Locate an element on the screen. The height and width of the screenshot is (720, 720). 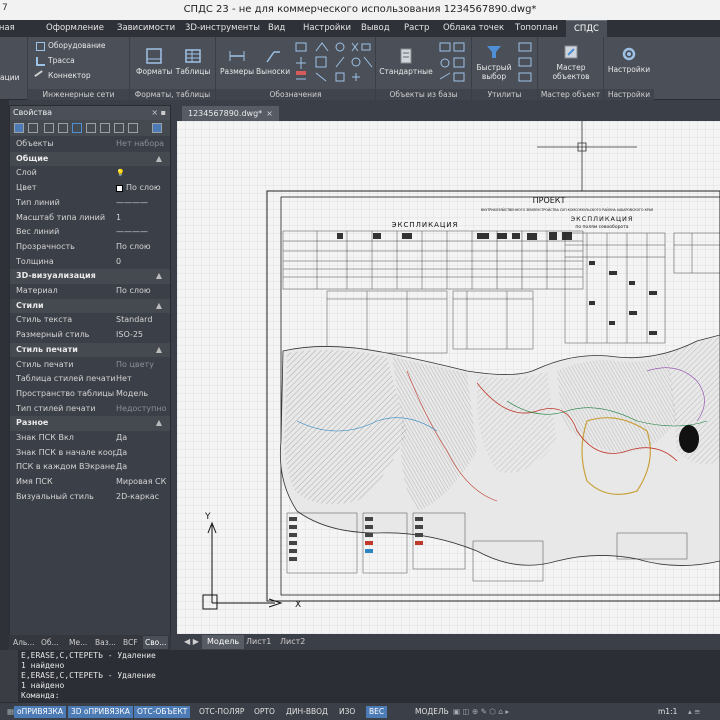
tab-output: Вывод is located at coordinates (375, 28).